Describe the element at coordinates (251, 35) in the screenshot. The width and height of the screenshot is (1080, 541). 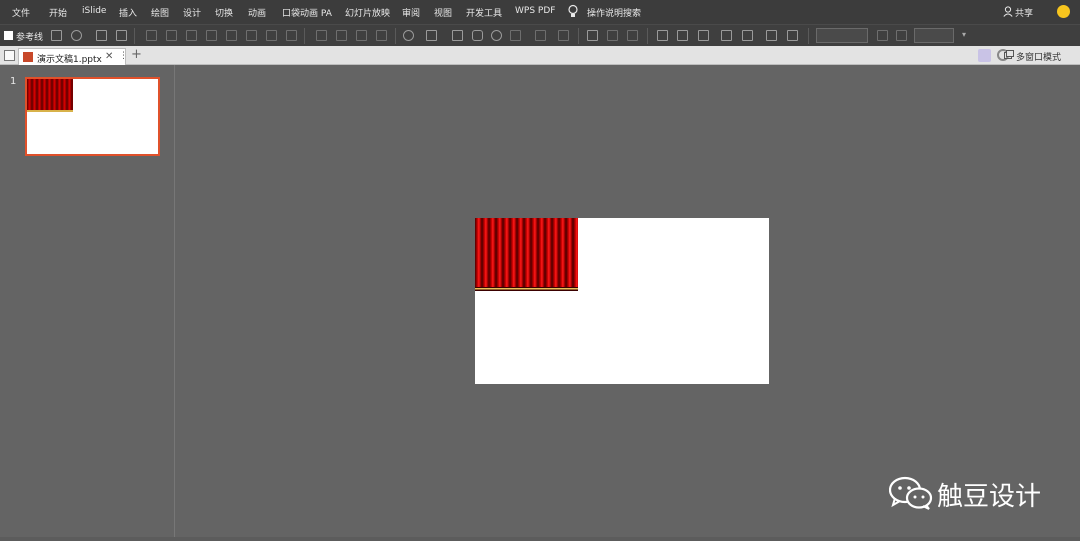
I see `distribute-horizontal-icon` at that location.